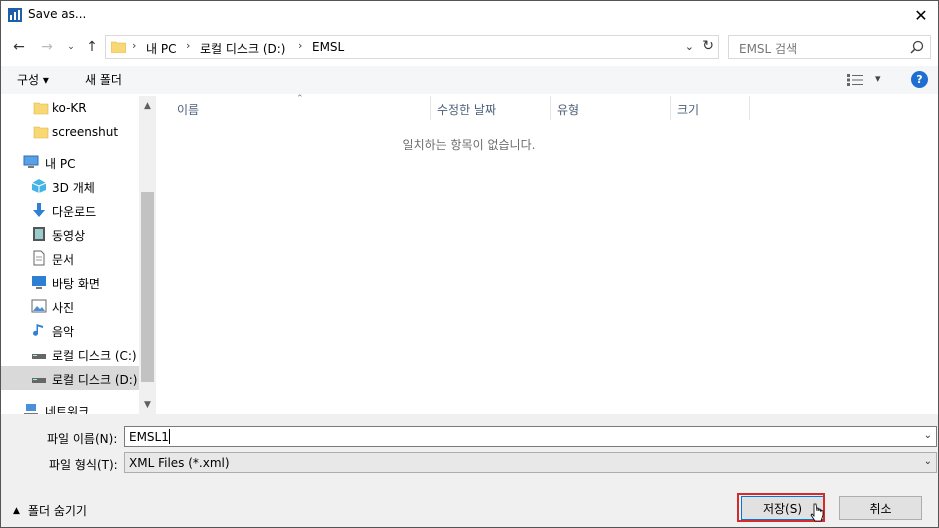 This screenshot has width=939, height=528. I want to click on sidebar-item-label: 동영상, so click(69, 236).